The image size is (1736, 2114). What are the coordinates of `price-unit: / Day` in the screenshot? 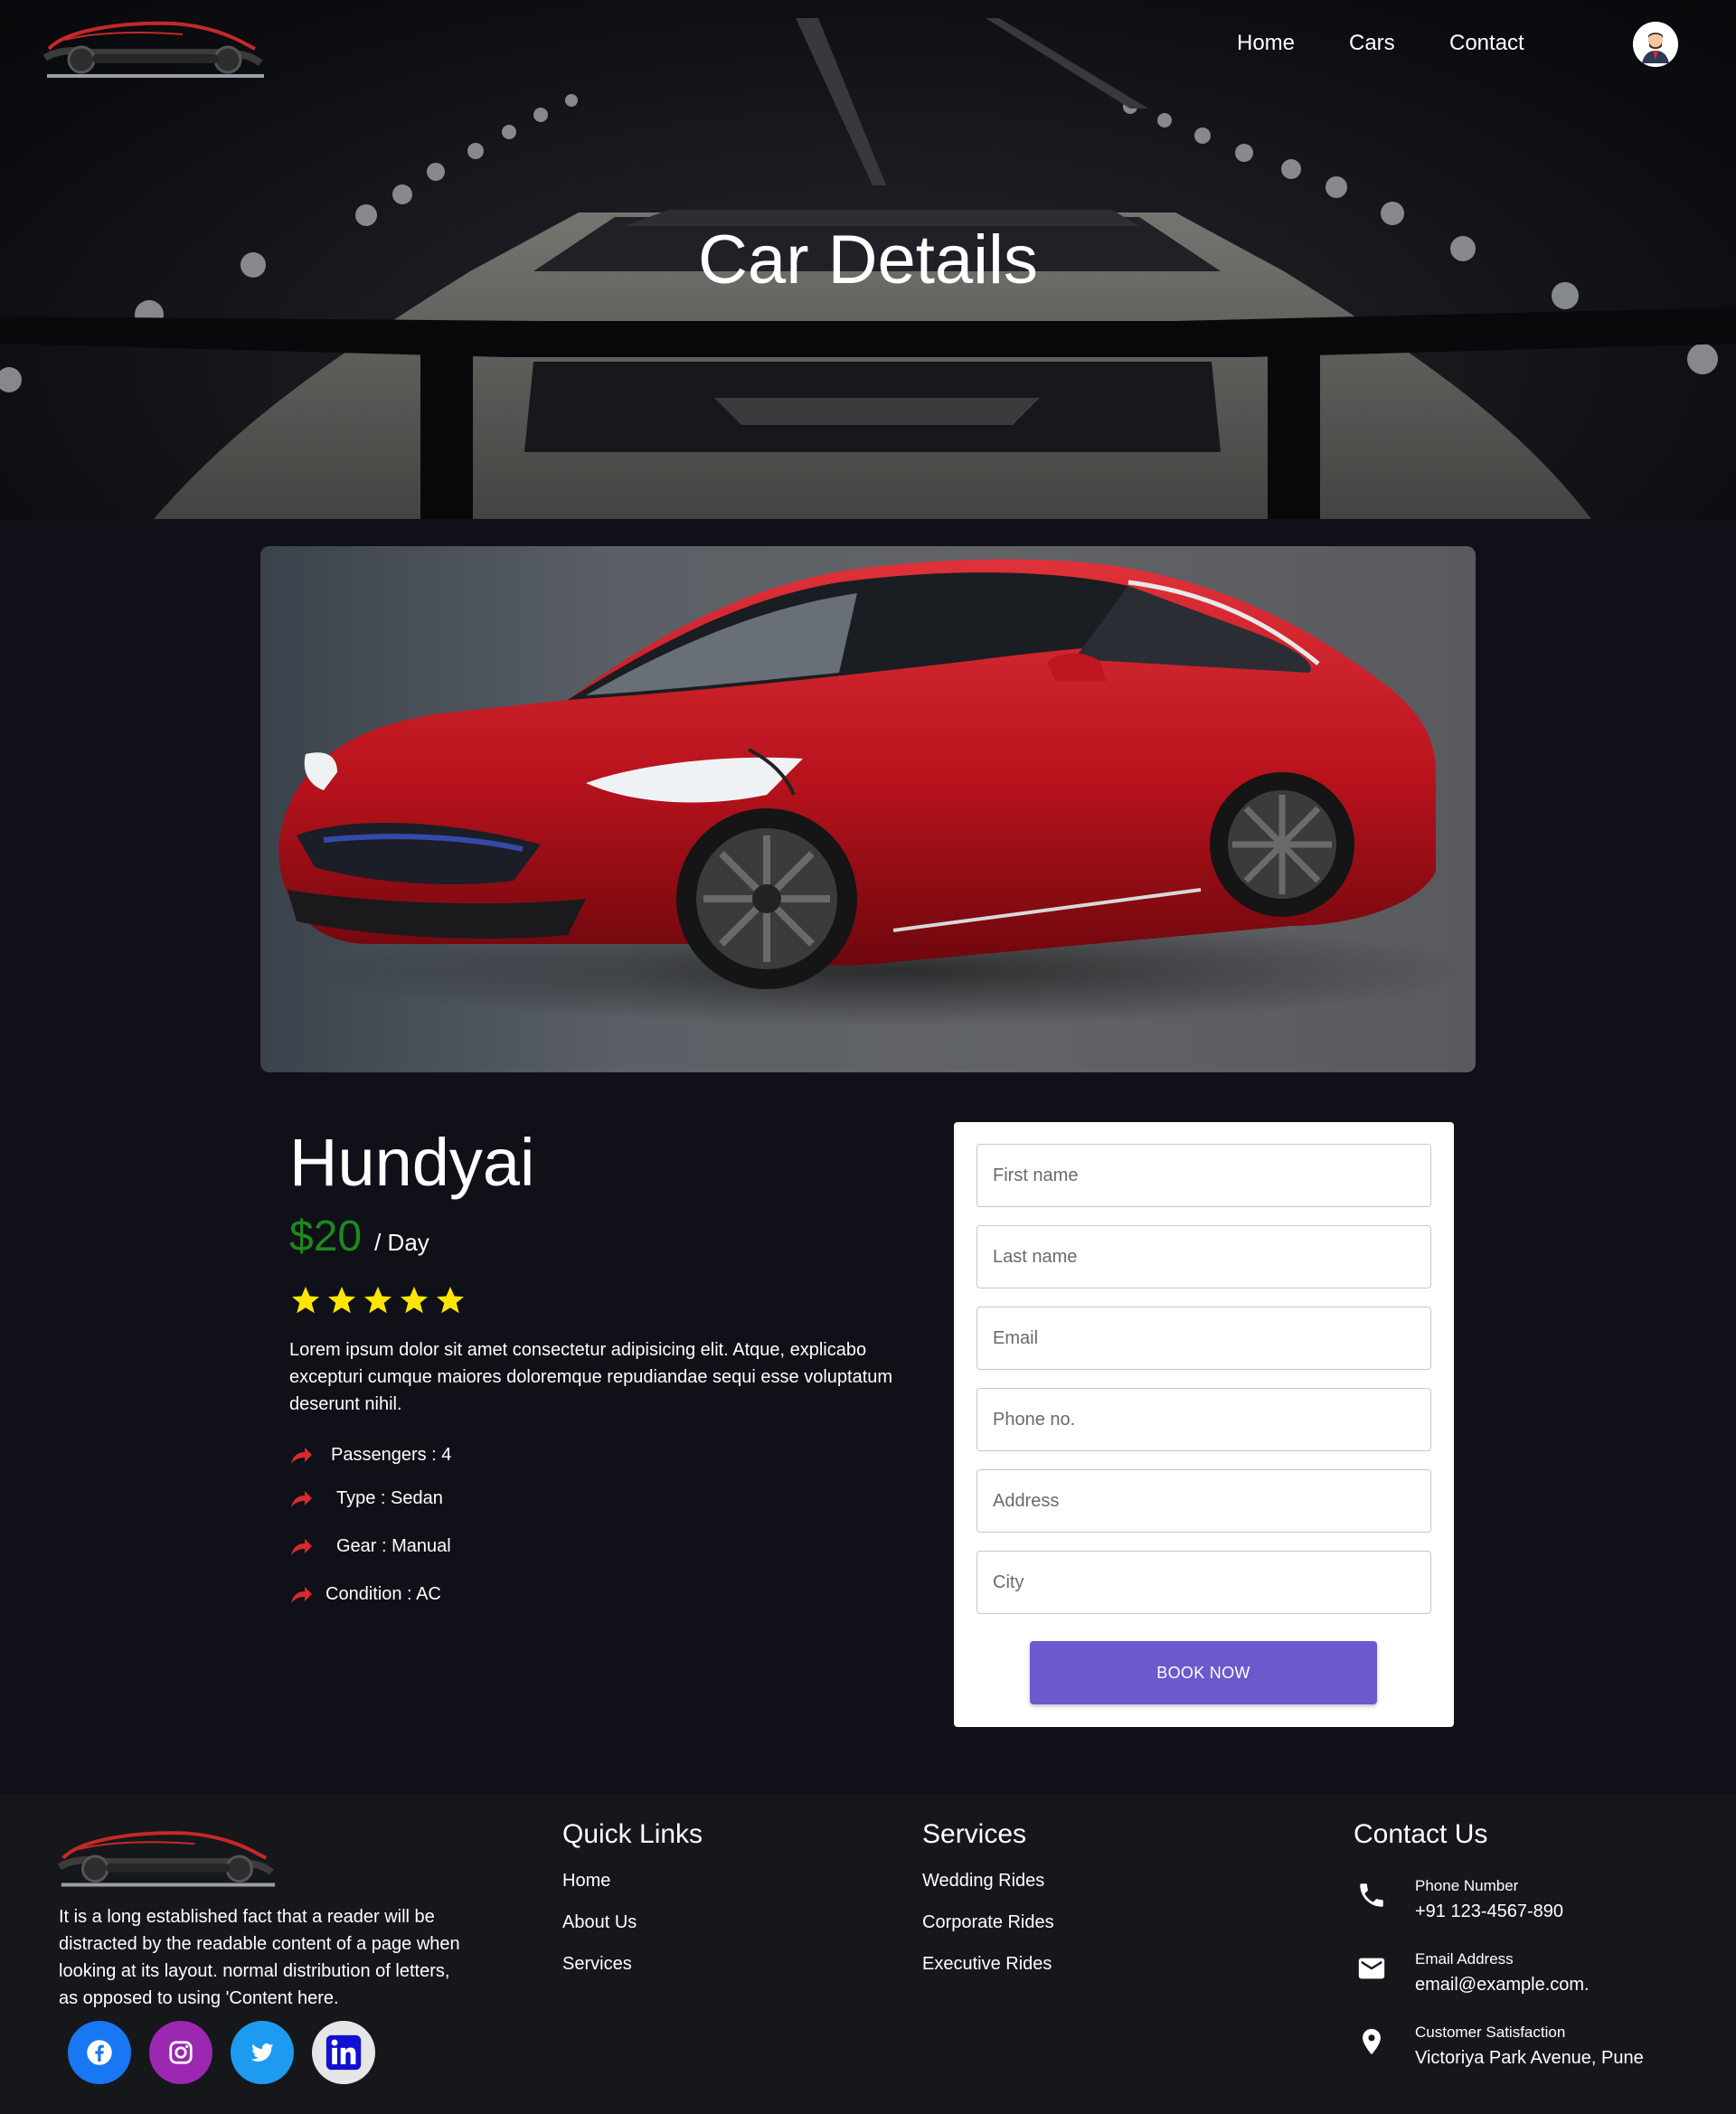 It's located at (402, 1243).